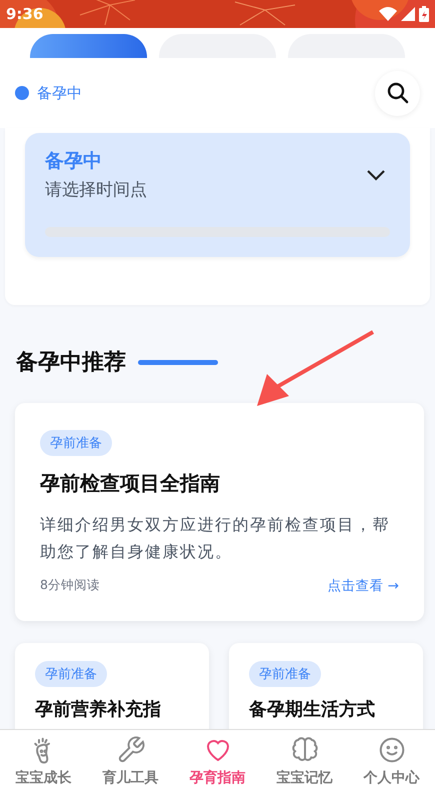 This screenshot has height=789, width=435. Describe the element at coordinates (59, 93) in the screenshot. I see `stage-label: 备孕中` at that location.